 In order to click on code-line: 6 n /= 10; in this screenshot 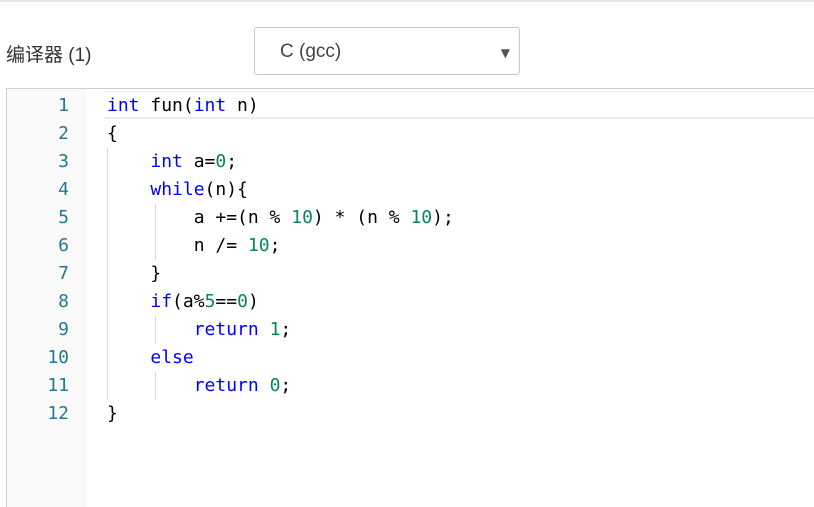, I will do `click(410, 246)`.